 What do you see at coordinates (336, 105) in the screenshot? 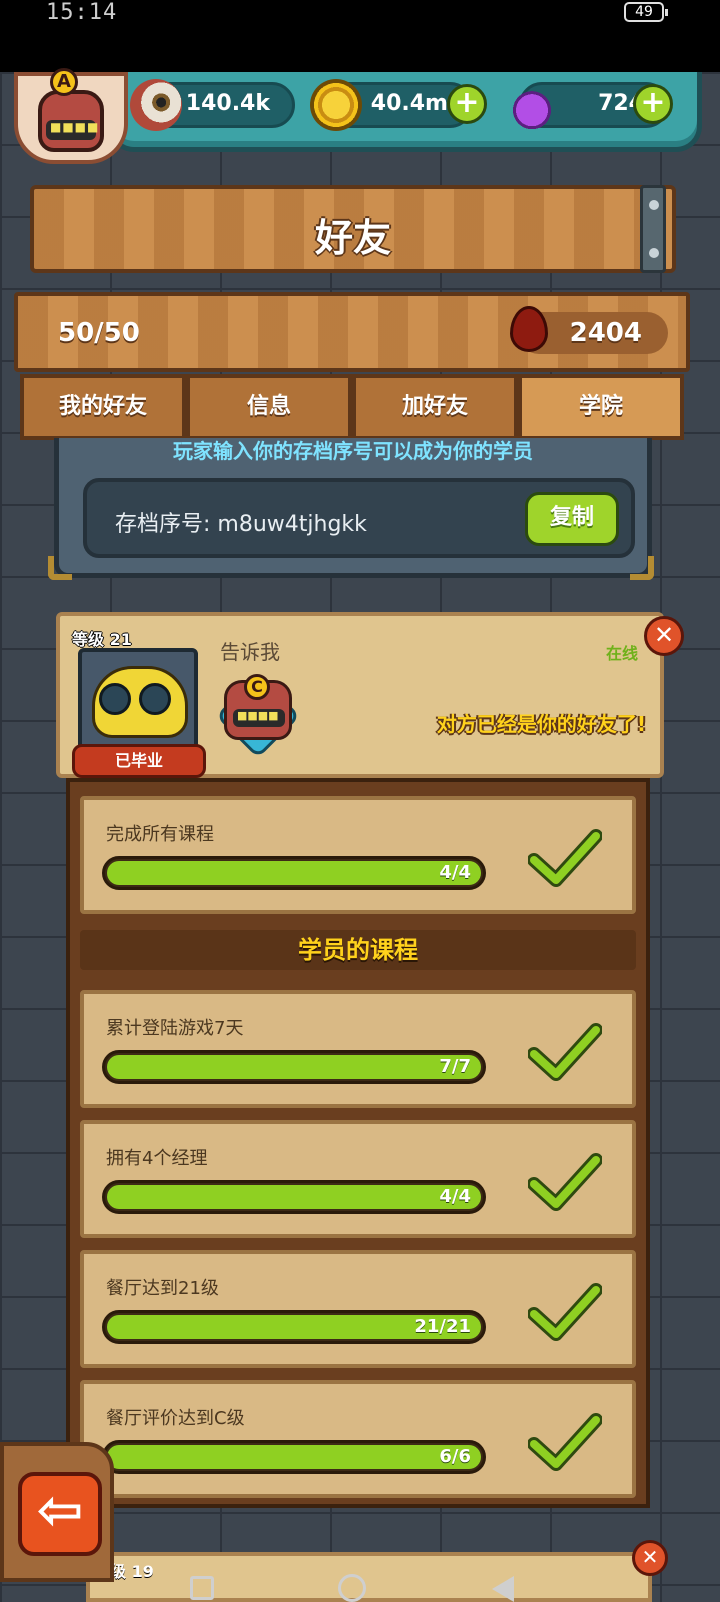
I see `gold-coin-icon` at bounding box center [336, 105].